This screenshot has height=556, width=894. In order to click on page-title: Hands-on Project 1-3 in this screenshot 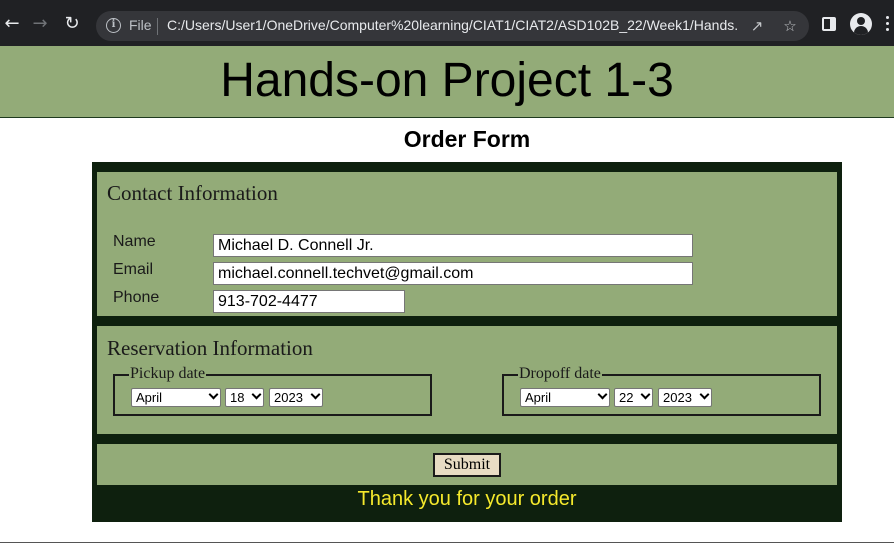, I will do `click(447, 80)`.